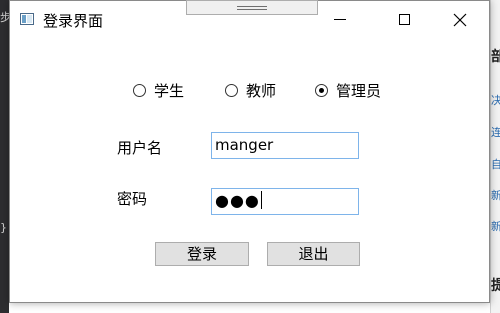 This screenshot has height=313, width=500. I want to click on background-panel: 部 决 连 自 新 新 提, so click(495, 156).